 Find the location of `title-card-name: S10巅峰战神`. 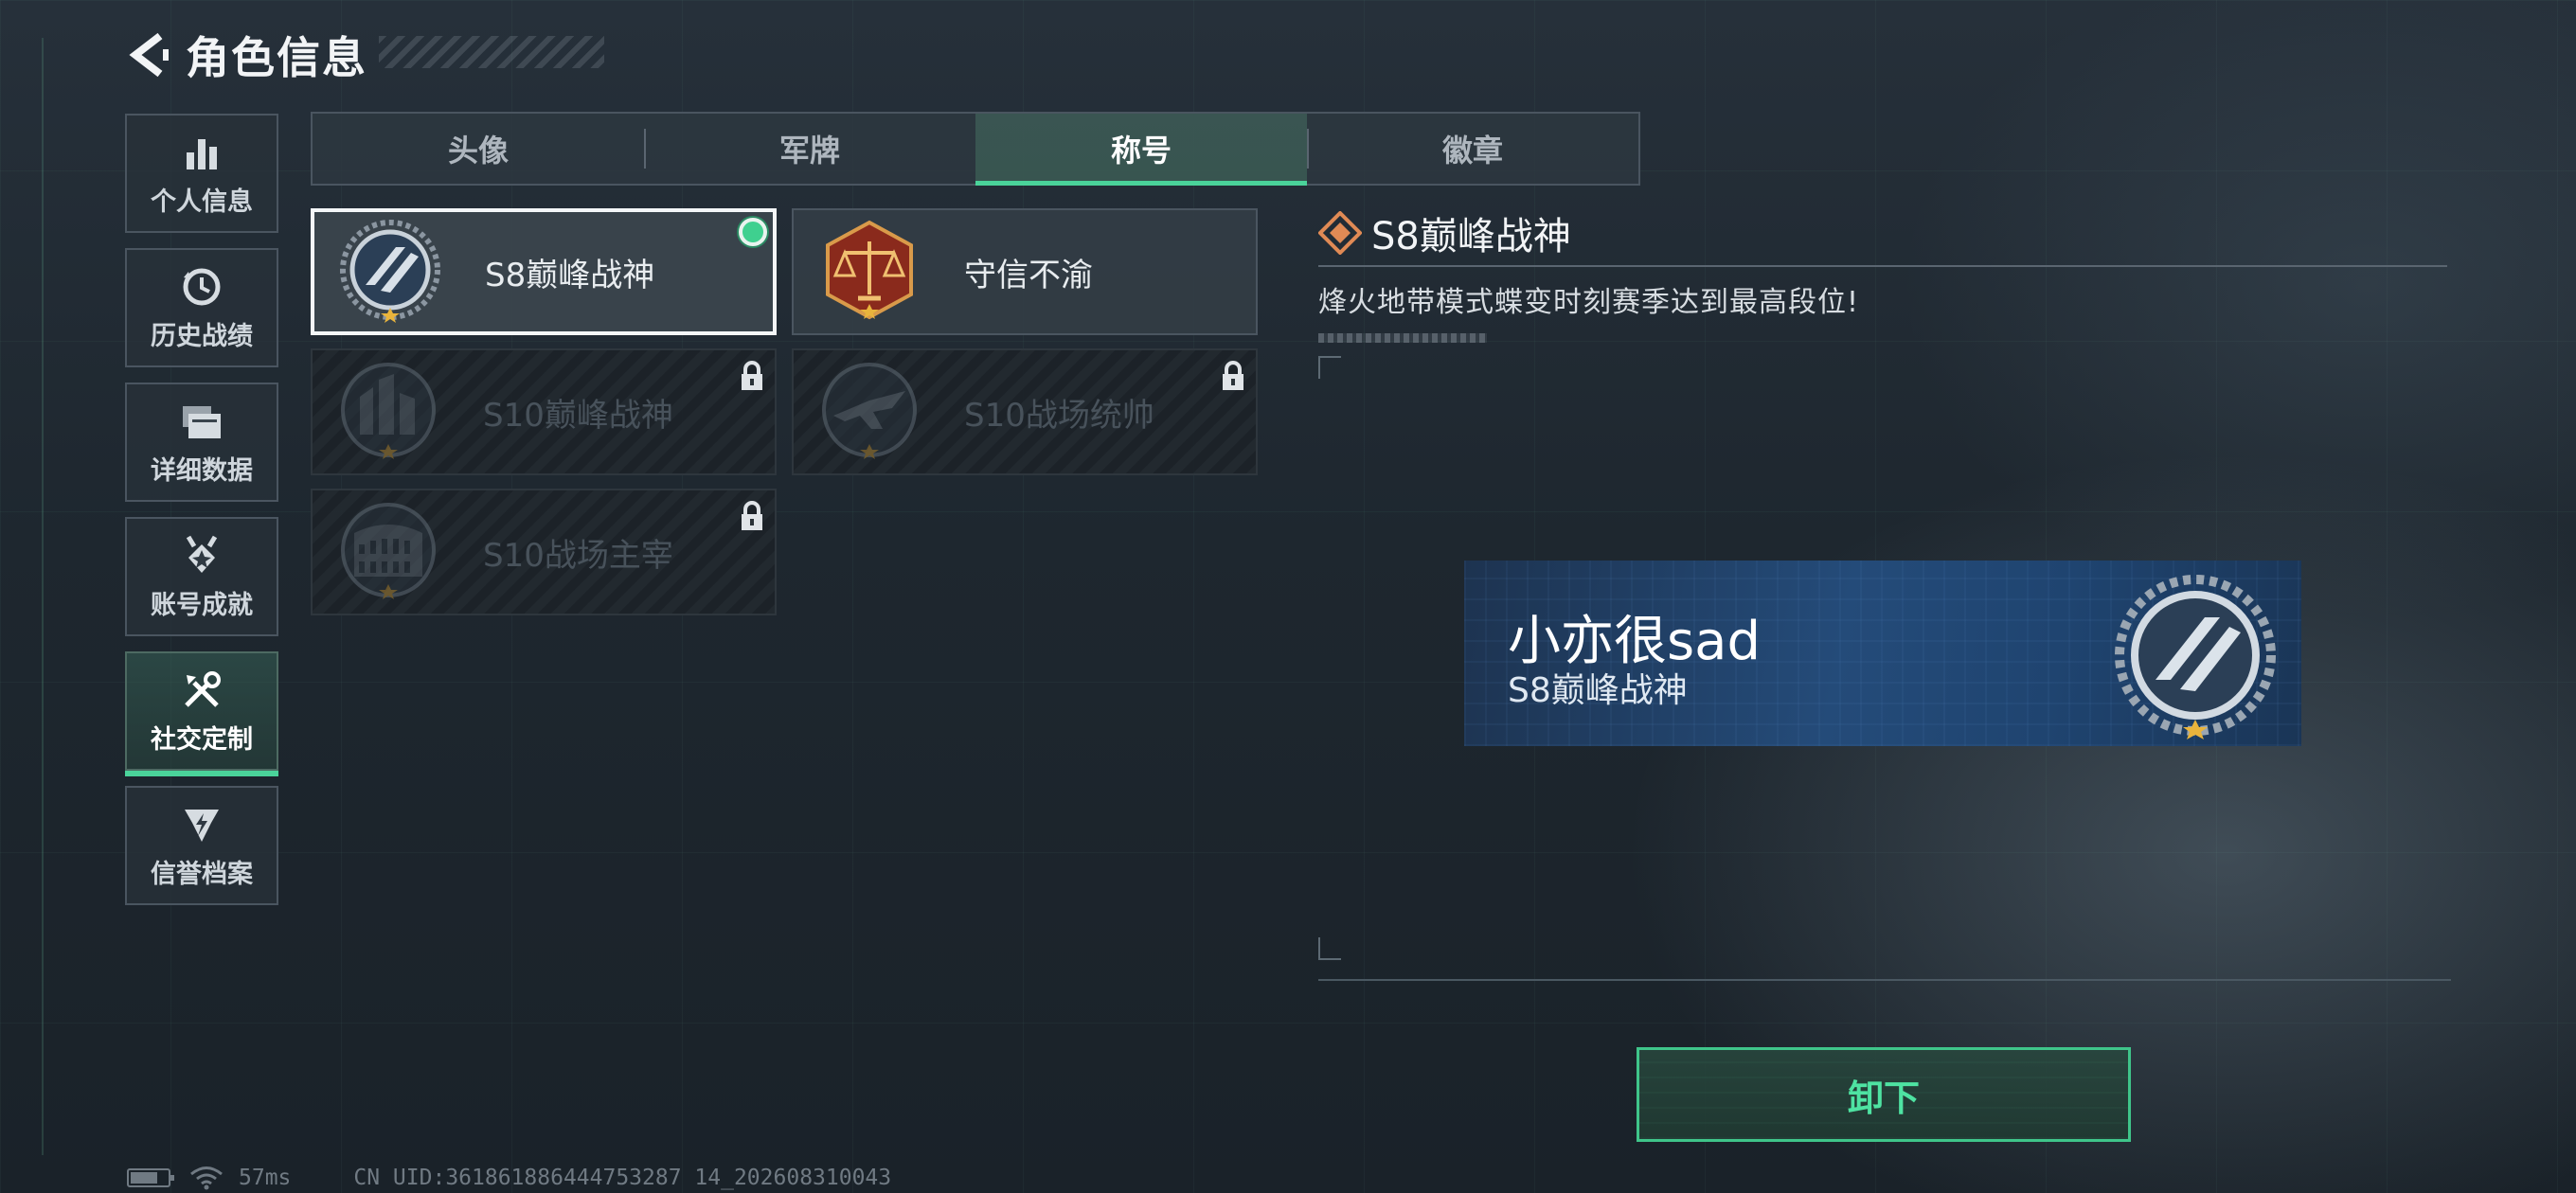

title-card-name: S10巅峰战神 is located at coordinates (578, 415).